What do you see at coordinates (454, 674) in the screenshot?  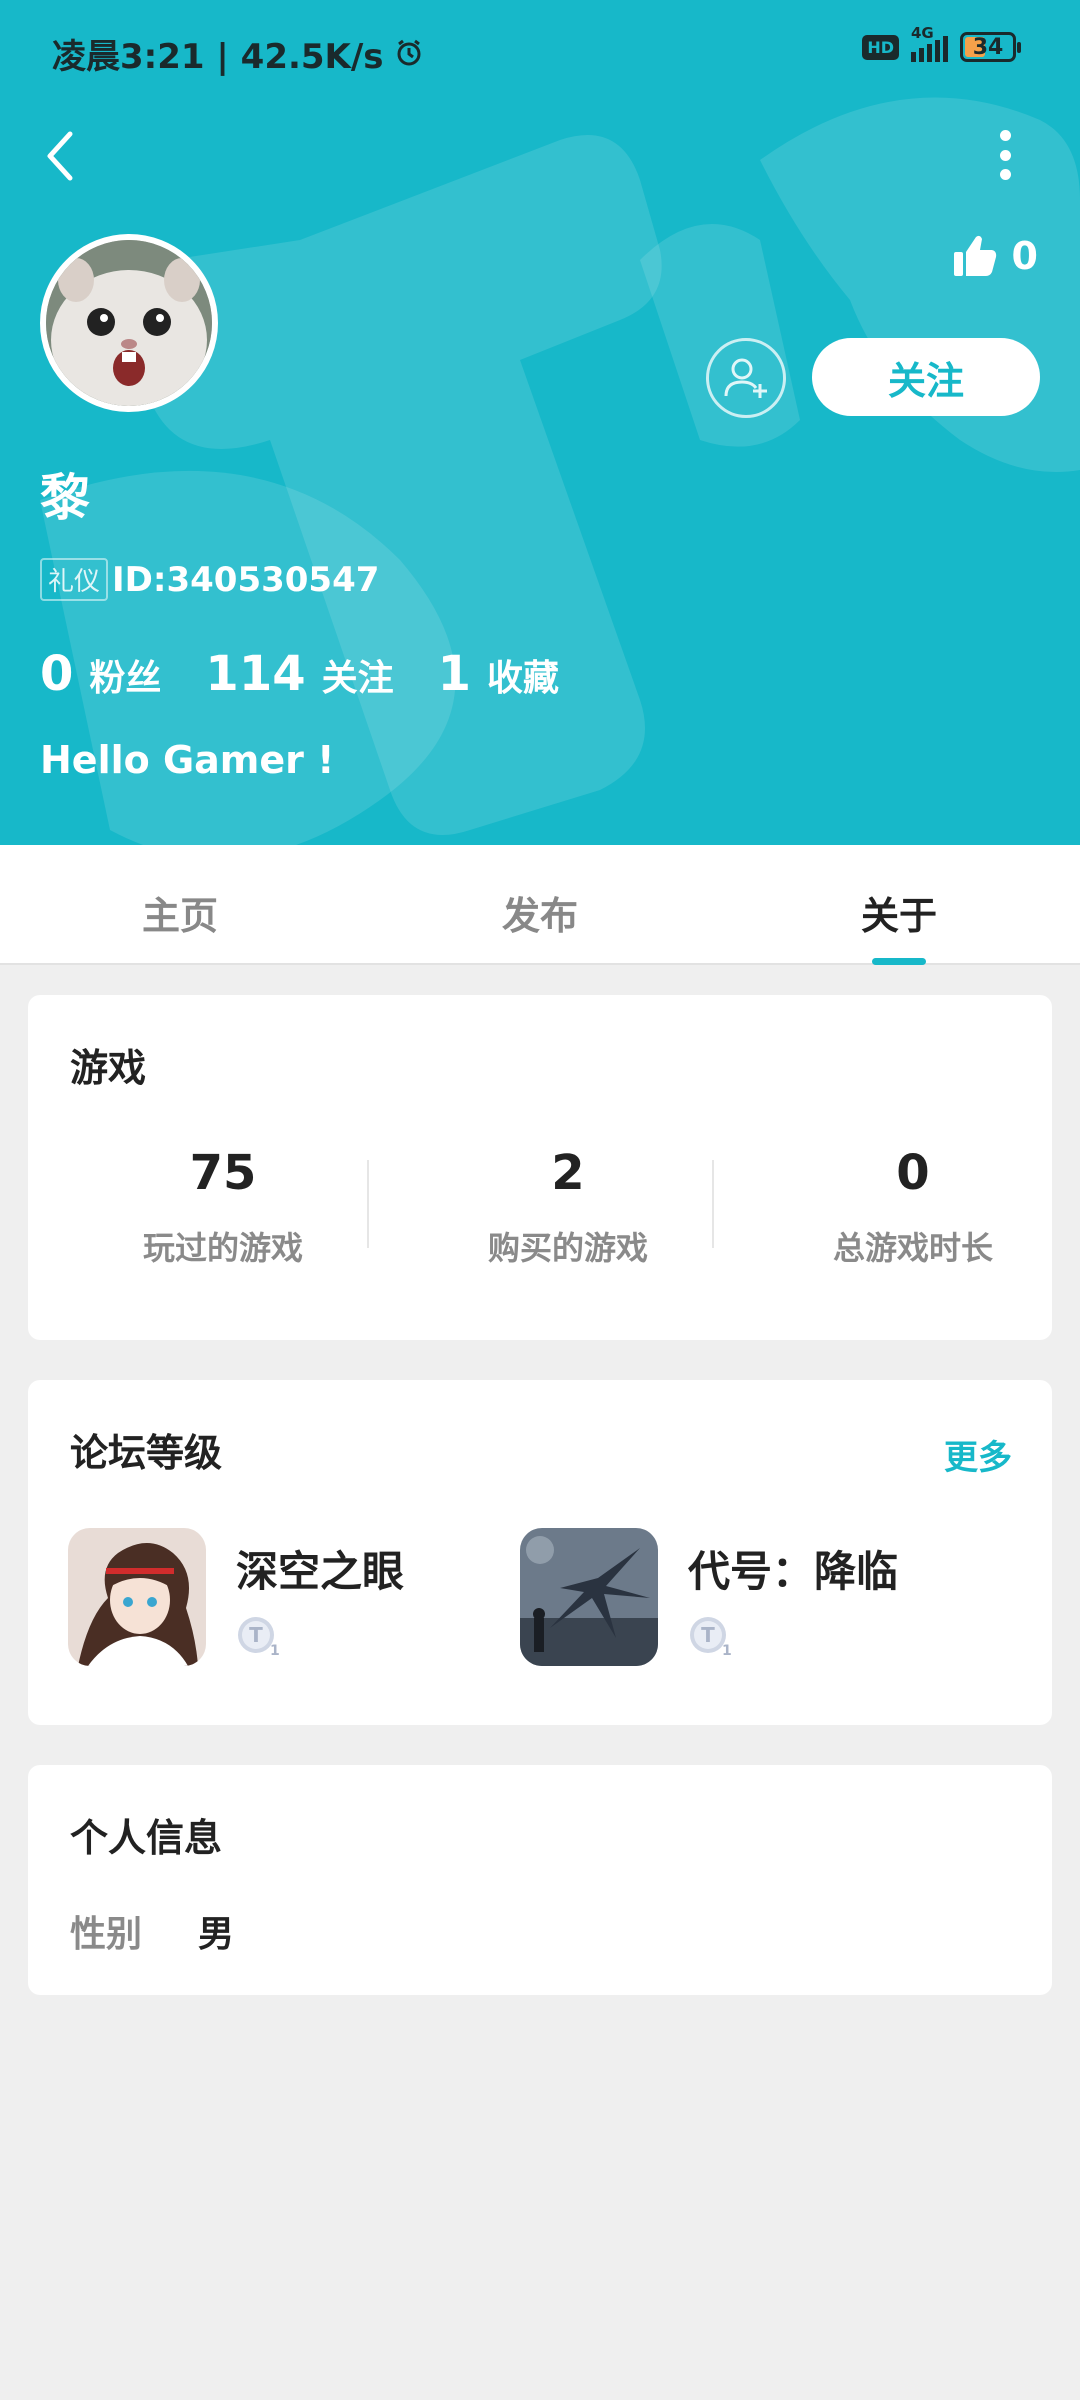 I see `favorites-count: 1` at bounding box center [454, 674].